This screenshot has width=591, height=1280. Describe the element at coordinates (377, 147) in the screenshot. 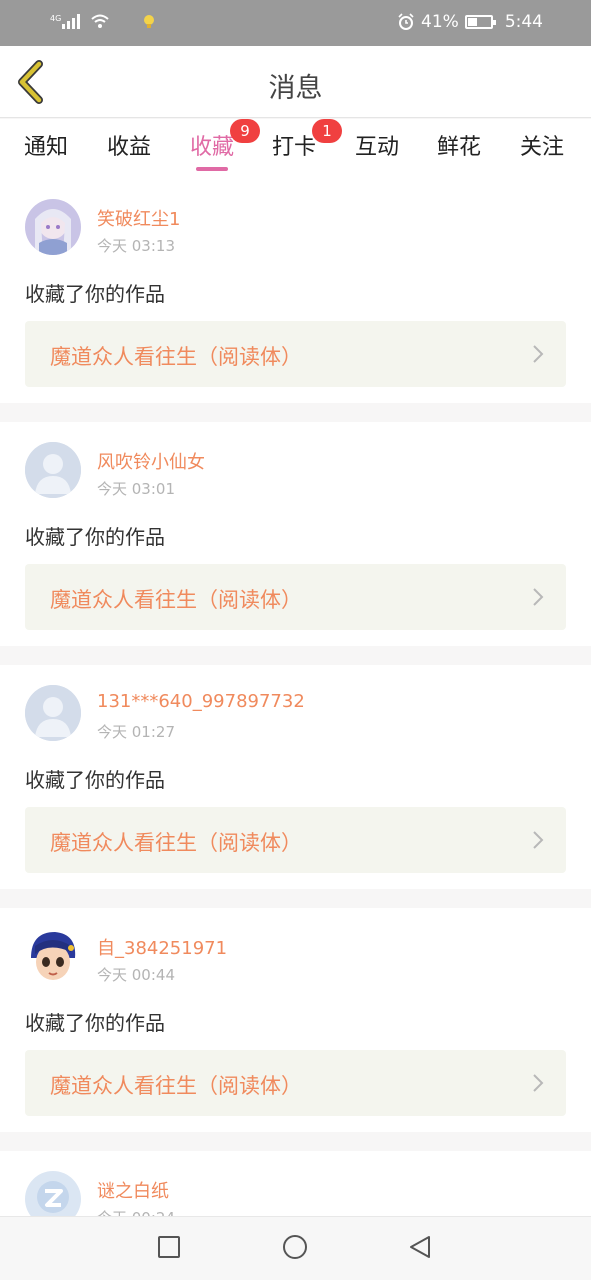

I see `tab-label: 互动` at that location.